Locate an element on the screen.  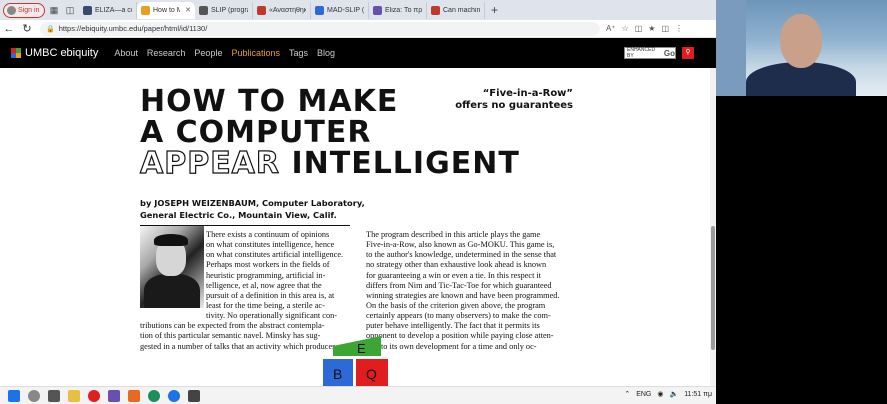
back-icon: ← is located at coordinates (9, 29).